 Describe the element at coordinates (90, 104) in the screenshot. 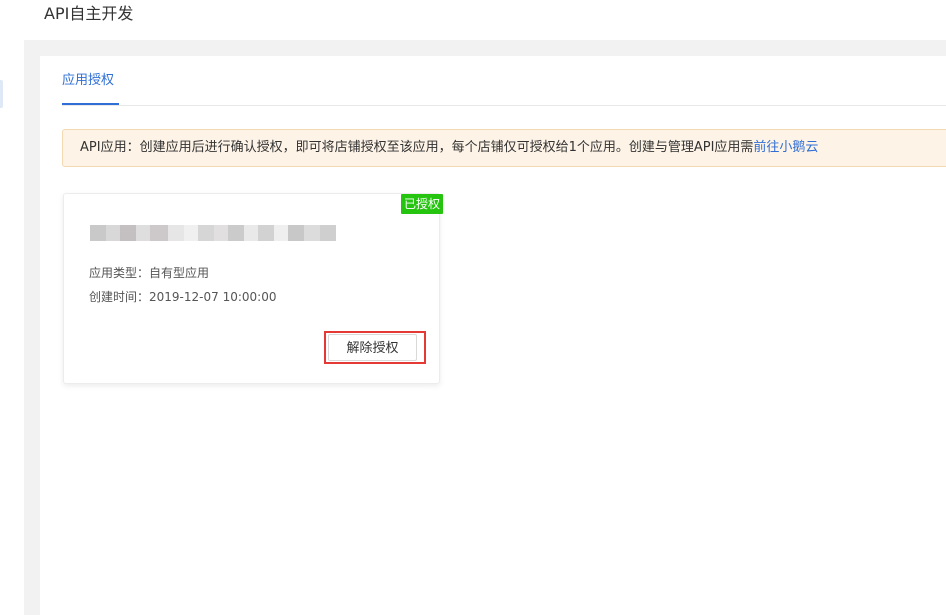

I see `active-tab-underline` at that location.